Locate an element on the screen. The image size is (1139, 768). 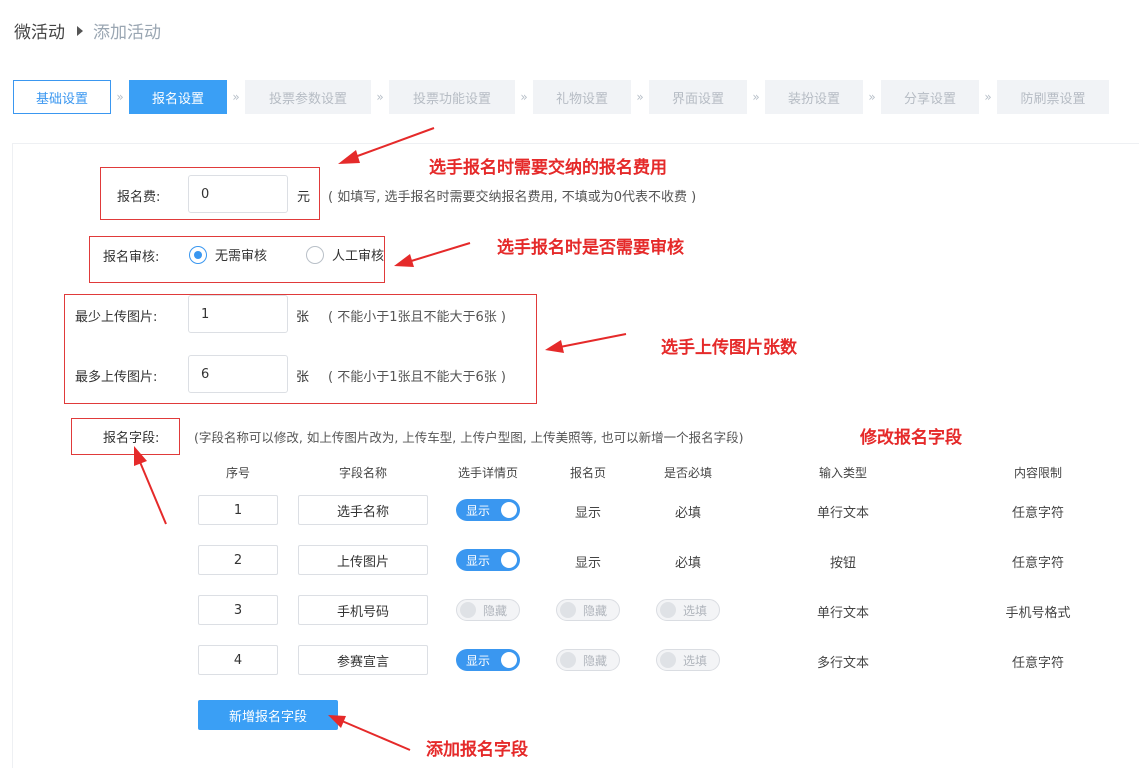
step-tab-gifts: 礼物设置 is located at coordinates (582, 97).